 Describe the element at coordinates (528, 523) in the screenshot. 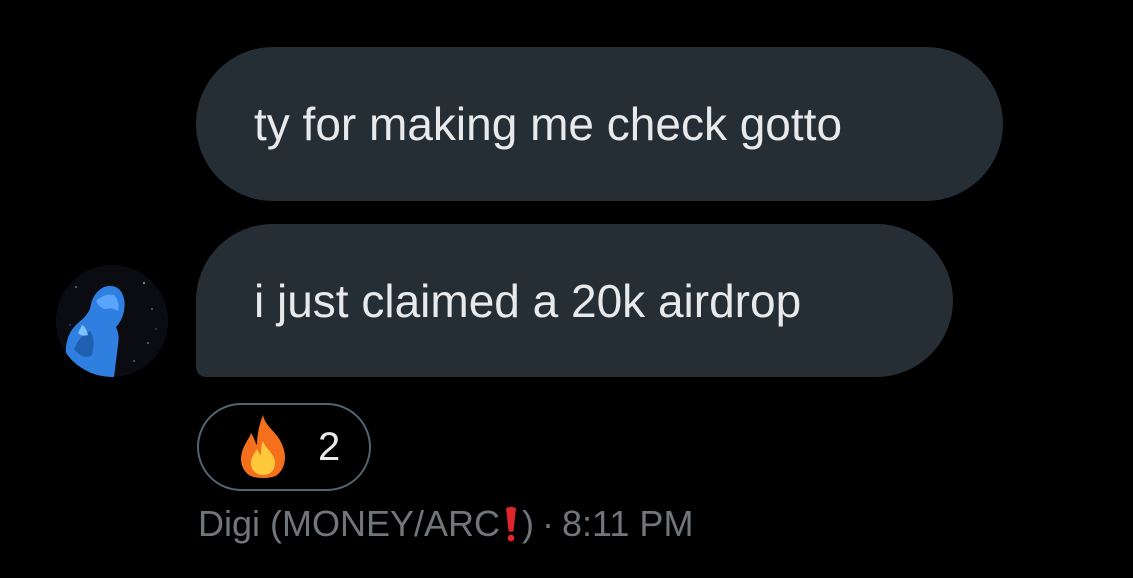

I see `sender-name-suffix: )` at that location.